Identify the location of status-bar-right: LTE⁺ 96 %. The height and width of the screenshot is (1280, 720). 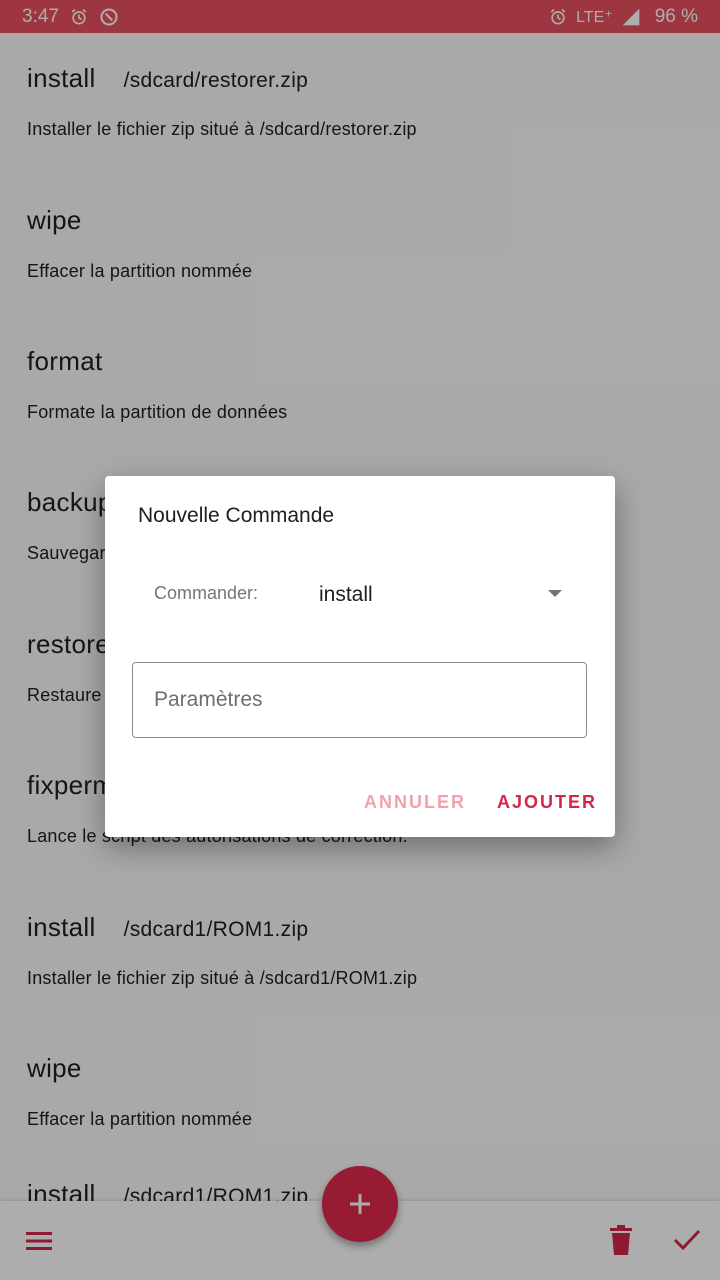
(623, 17).